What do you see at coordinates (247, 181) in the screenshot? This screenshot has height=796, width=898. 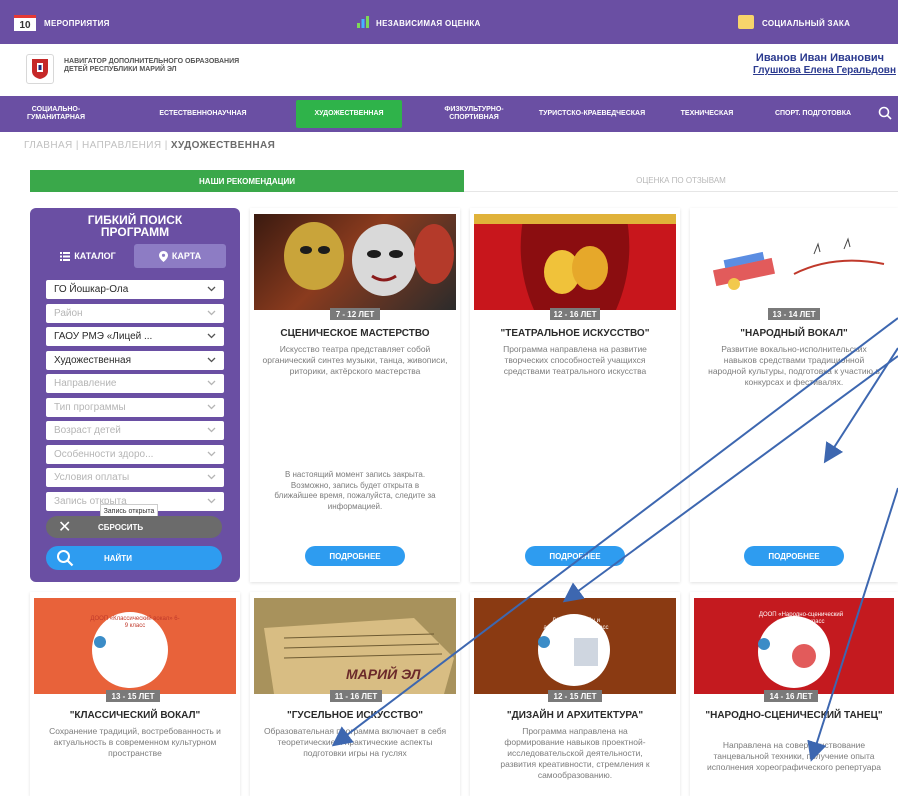 I see `tab-recommendations: Наши рекомендации` at bounding box center [247, 181].